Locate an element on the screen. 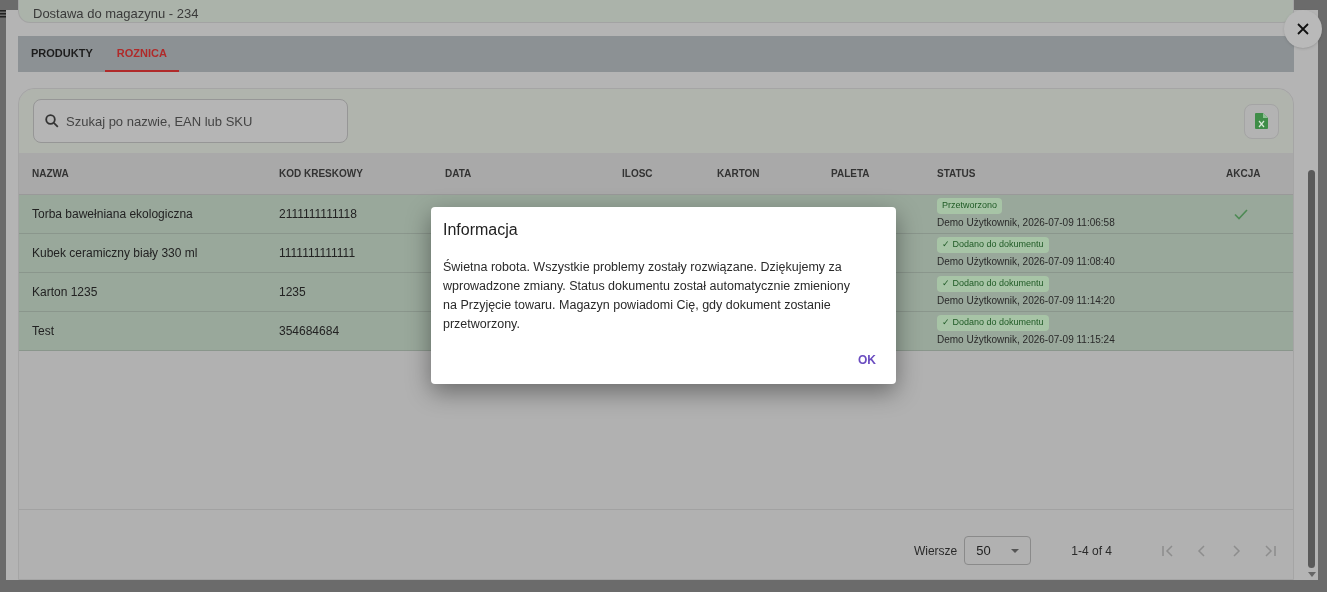 This screenshot has height=592, width=1327. column-header: KOD KRESKOWY is located at coordinates (321, 174).